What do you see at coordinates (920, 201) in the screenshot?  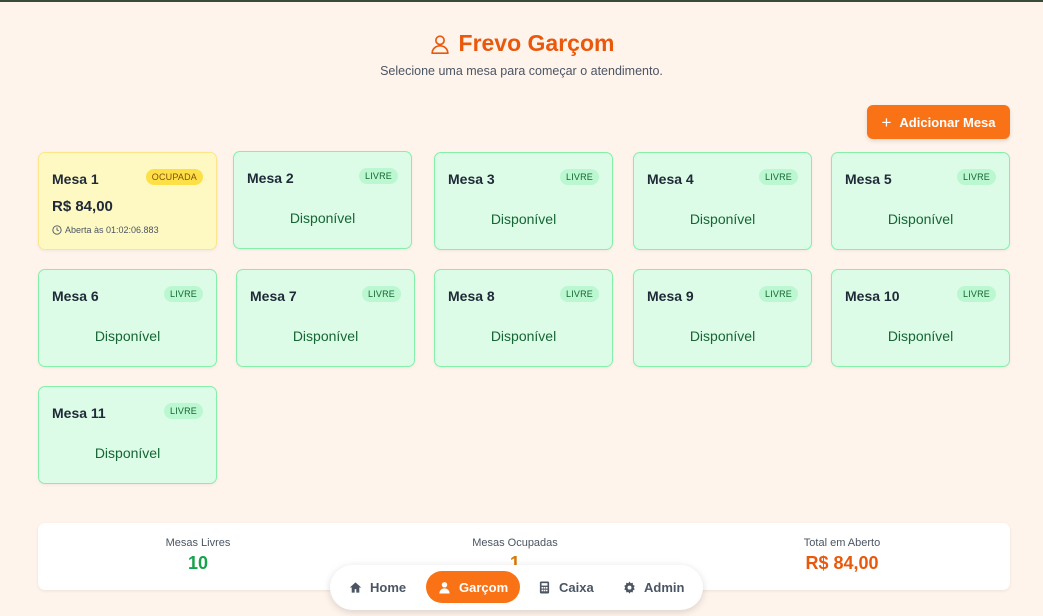 I see `table-card-5: Mesa 5 LIVRE Disponível` at bounding box center [920, 201].